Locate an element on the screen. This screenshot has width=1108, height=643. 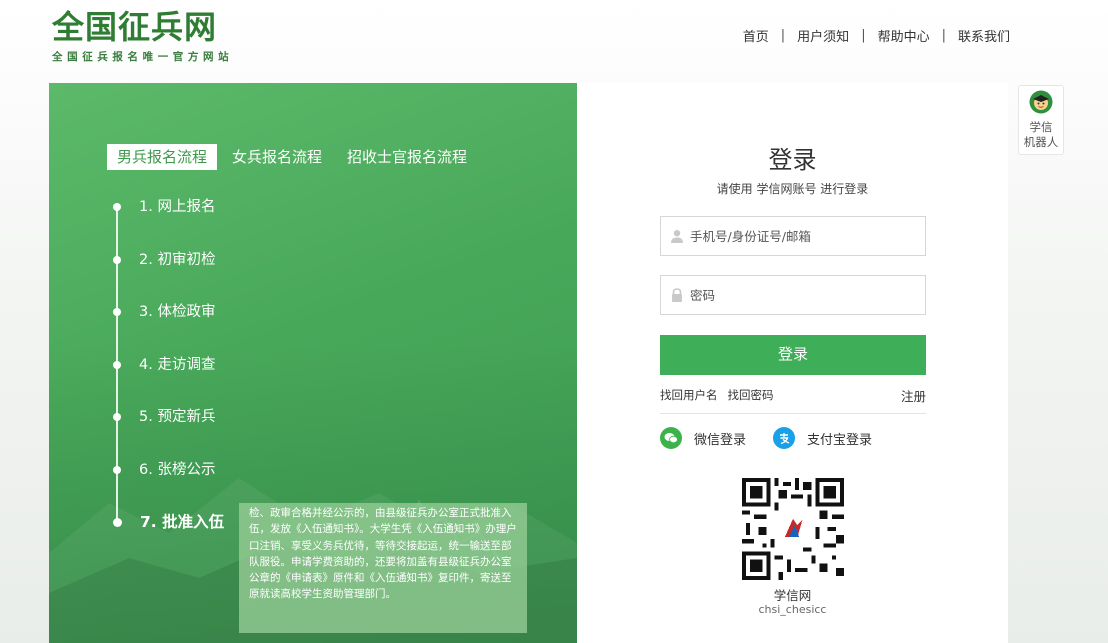
site-logo: 全国征兵网 全国征兵报名唯一官方网站 is located at coordinates (142, 36).